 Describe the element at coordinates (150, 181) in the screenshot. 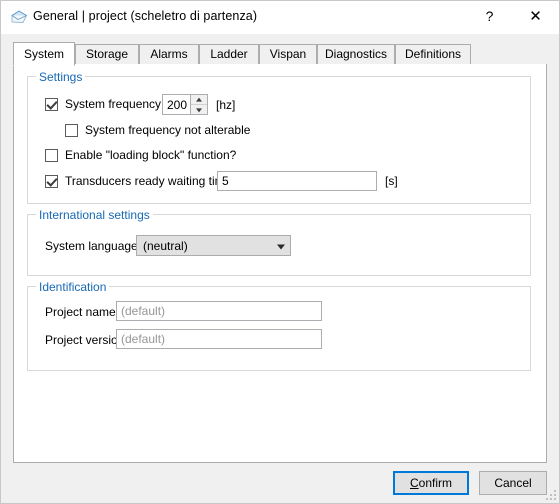

I see `transducers-label: Transducers ready waiting time:` at that location.